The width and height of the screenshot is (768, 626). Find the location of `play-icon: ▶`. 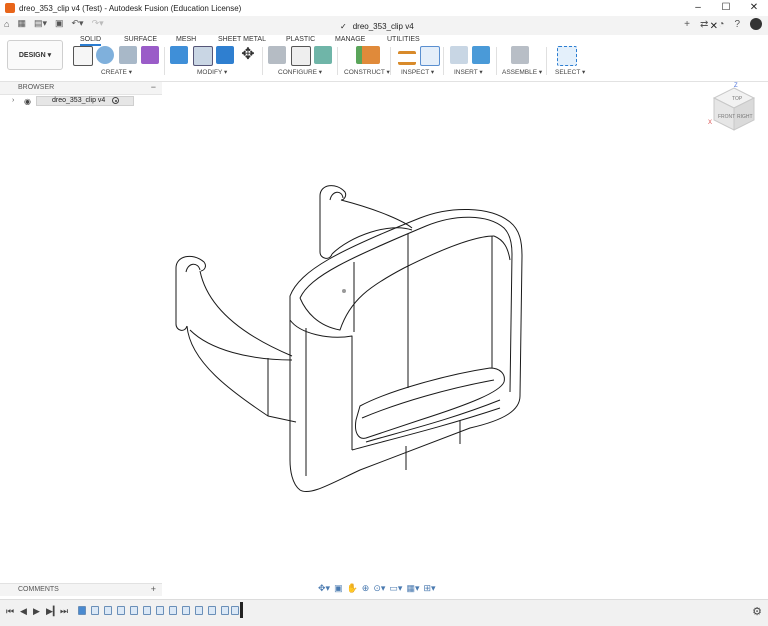

play-icon: ▶ is located at coordinates (36, 611).